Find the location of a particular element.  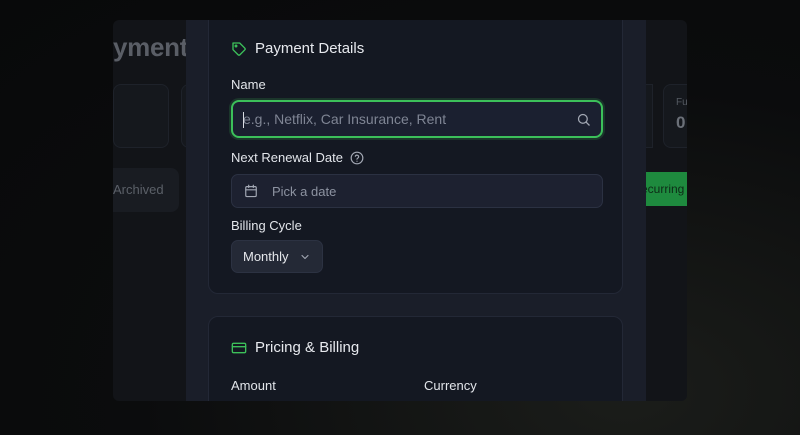

help-circle-icon is located at coordinates (357, 158).